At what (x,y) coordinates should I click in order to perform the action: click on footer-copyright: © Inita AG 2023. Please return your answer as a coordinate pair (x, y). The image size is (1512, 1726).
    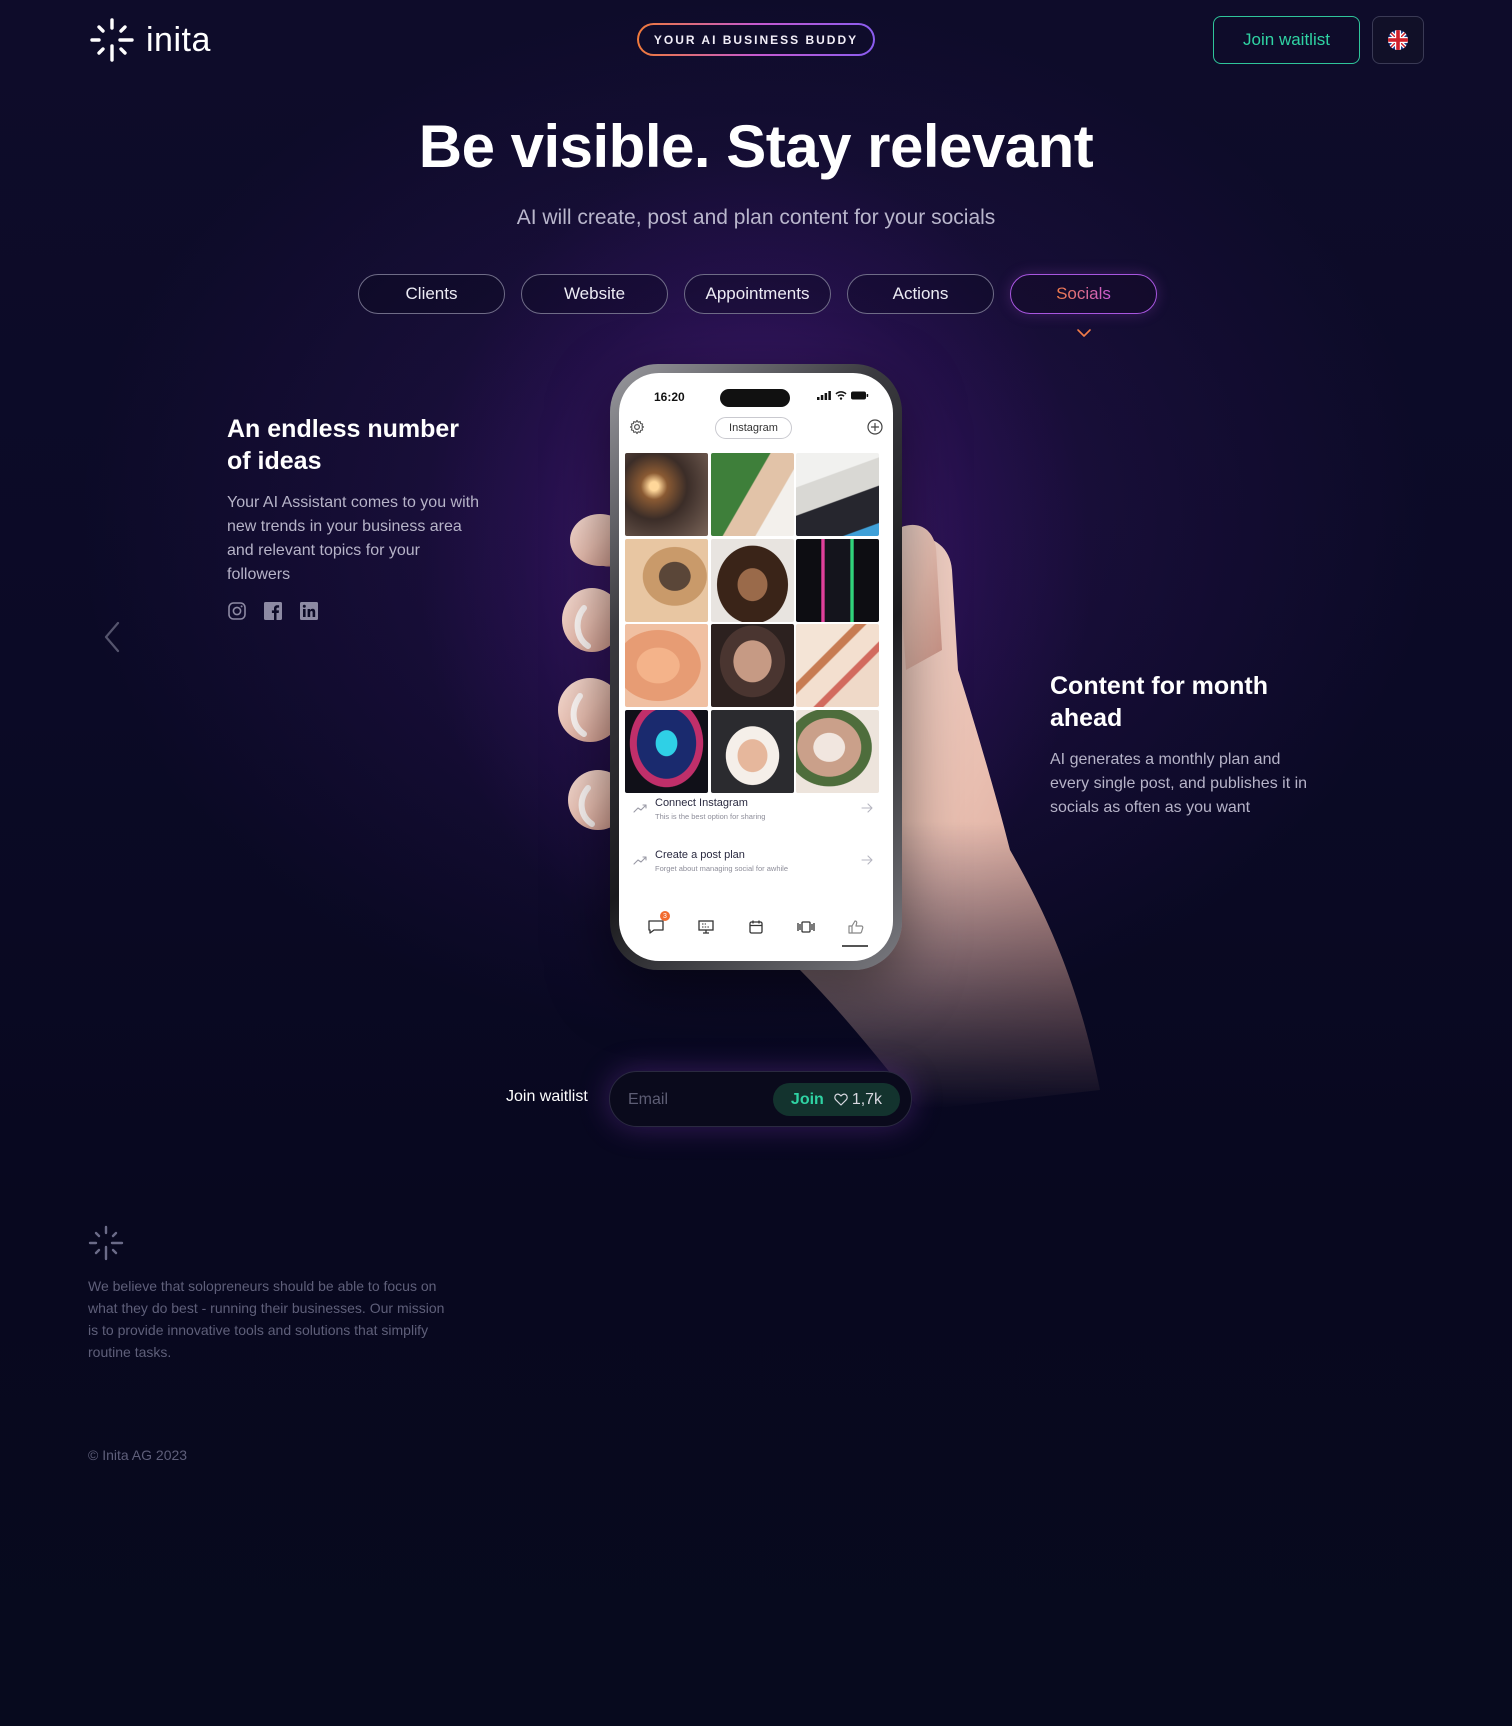
    Looking at the image, I should click on (138, 1455).